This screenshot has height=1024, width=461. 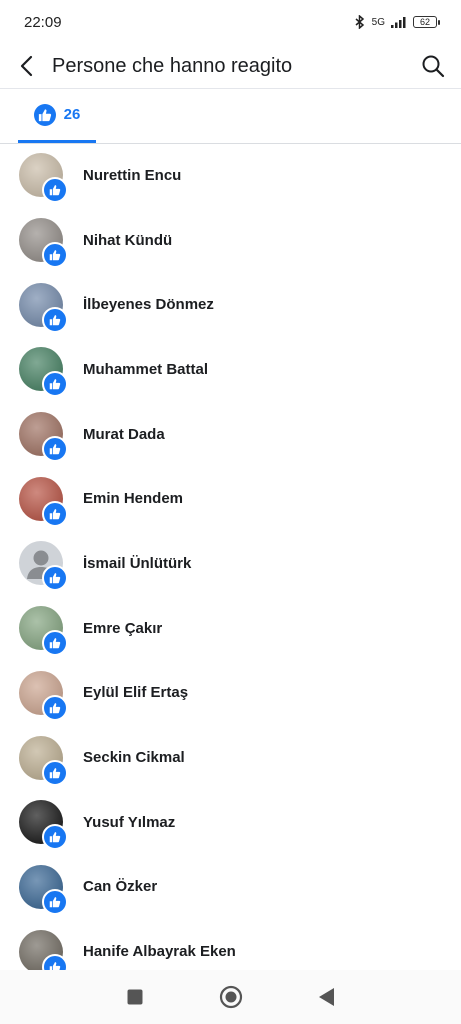 I want to click on reactor-name: Murat Dada, so click(x=124, y=434).